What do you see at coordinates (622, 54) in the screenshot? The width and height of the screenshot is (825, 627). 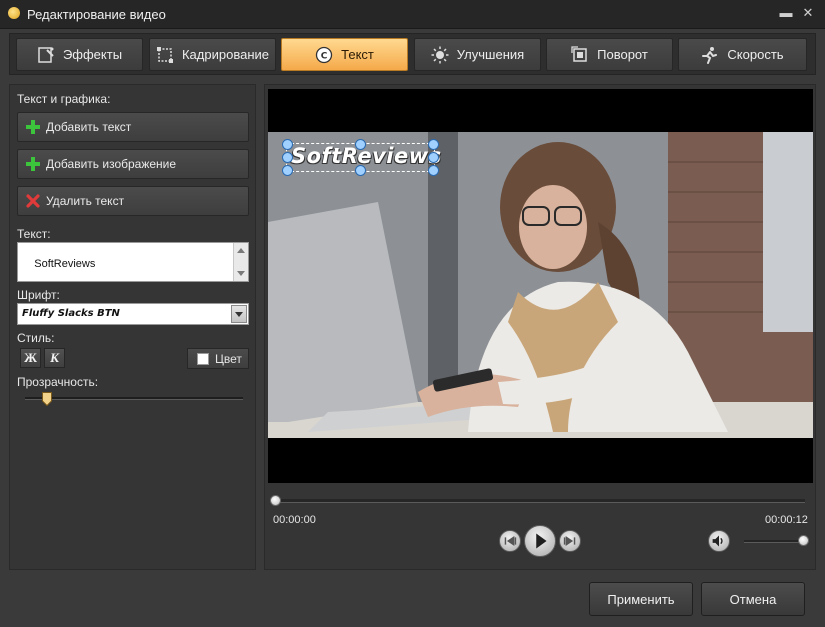 I see `tab-rotate-label: Поворот` at bounding box center [622, 54].